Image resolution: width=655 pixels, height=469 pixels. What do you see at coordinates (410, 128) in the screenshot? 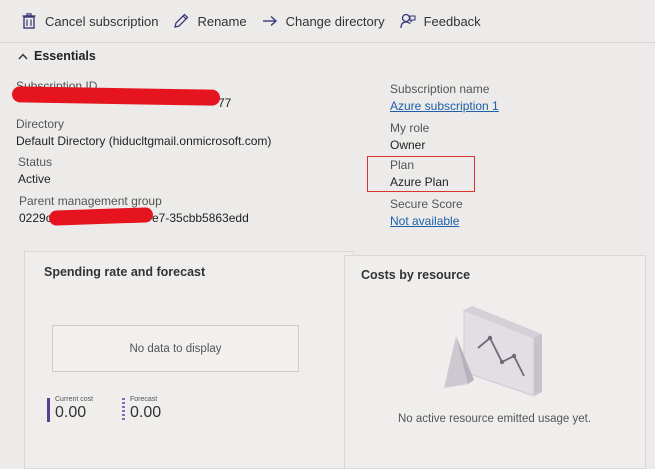
I see `my-role-label: My role` at bounding box center [410, 128].